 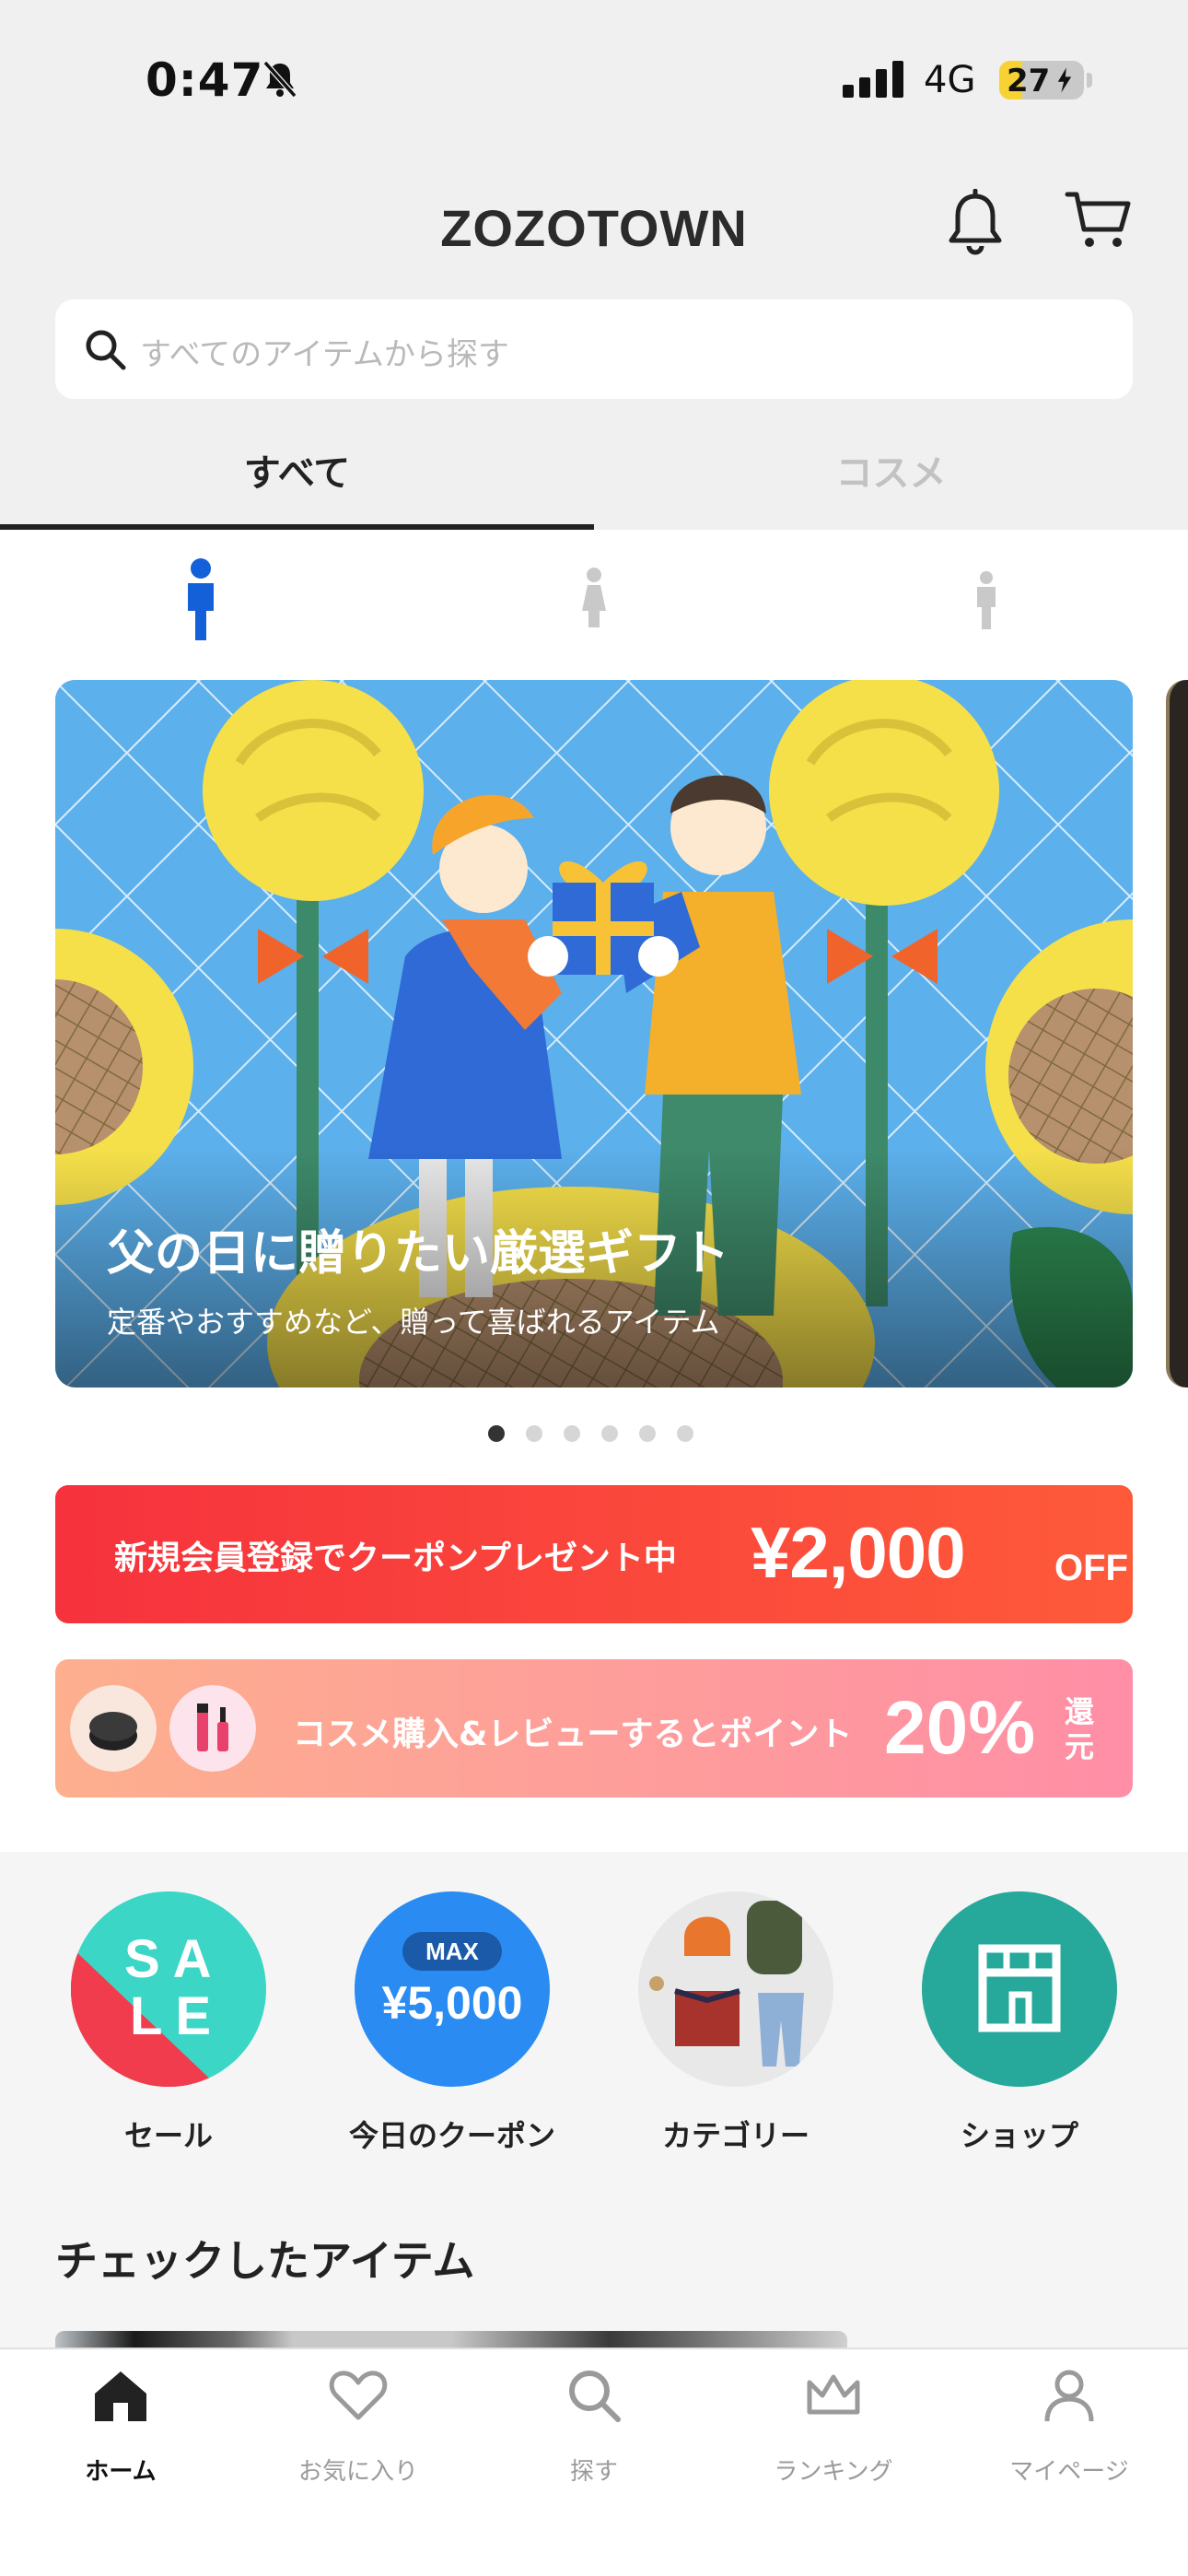 I want to click on battery-level: 27, so click(x=1029, y=81).